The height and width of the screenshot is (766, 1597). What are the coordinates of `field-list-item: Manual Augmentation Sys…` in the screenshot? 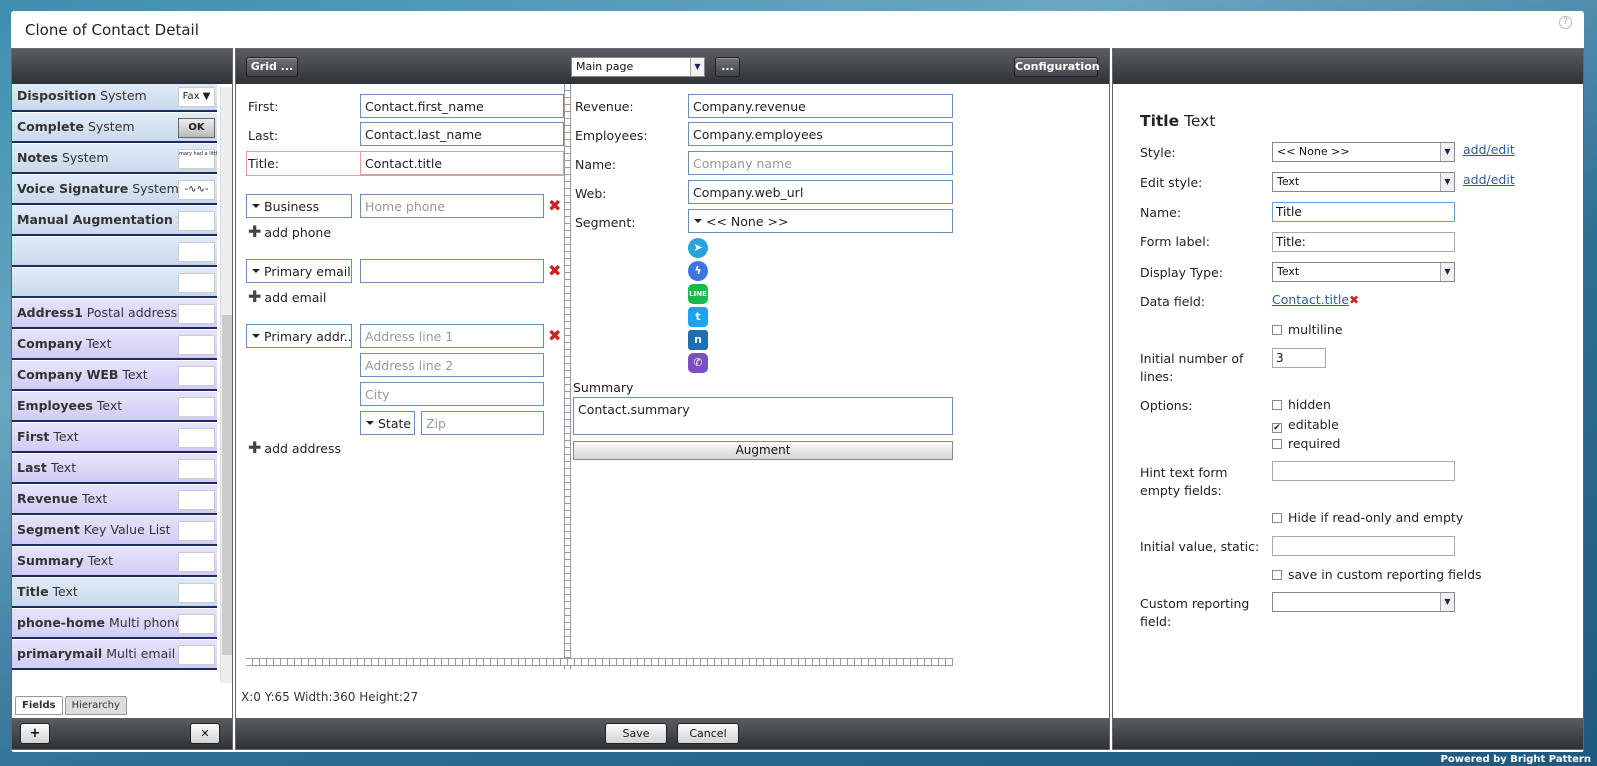 It's located at (114, 221).